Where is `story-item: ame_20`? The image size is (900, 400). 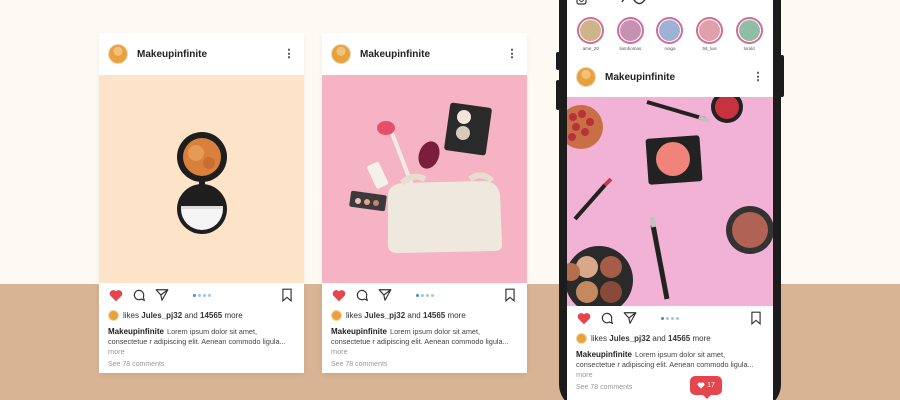 story-item: ame_20 is located at coordinates (591, 35).